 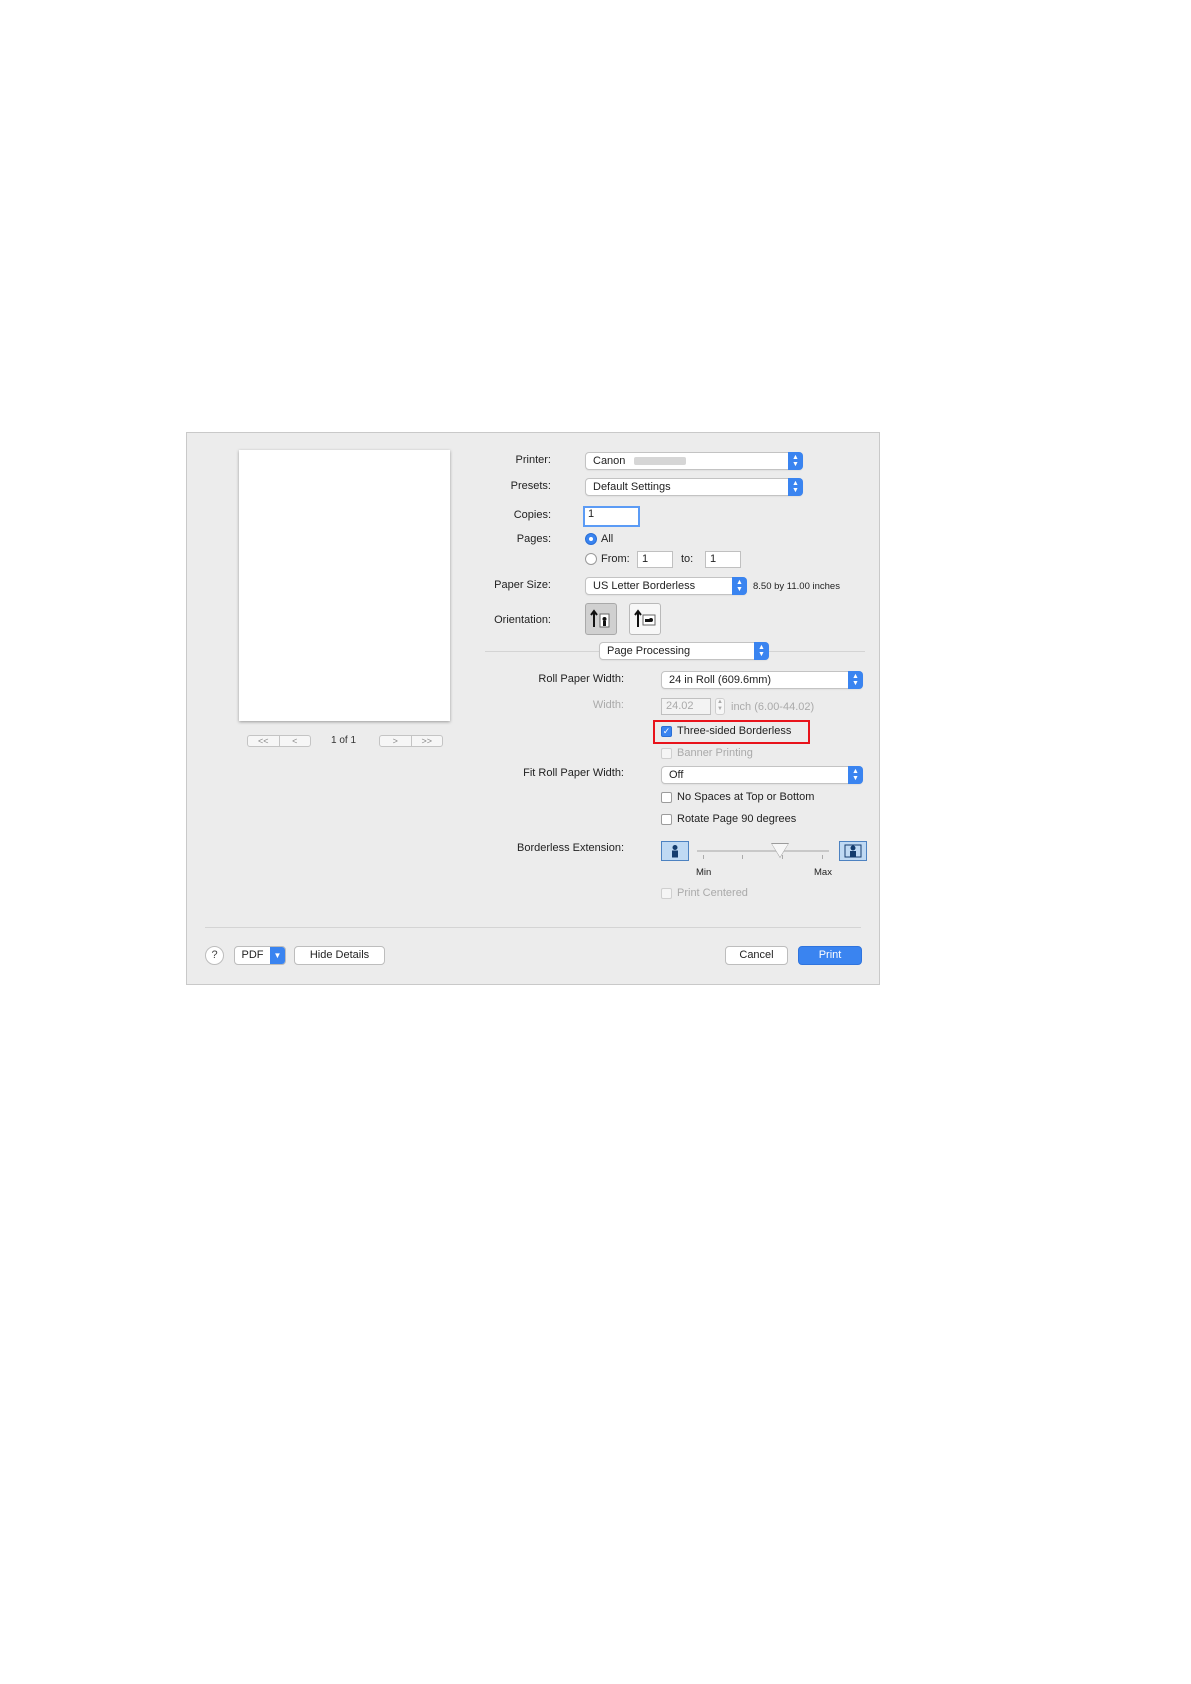 I want to click on presets-value: Default Settings, so click(x=632, y=487).